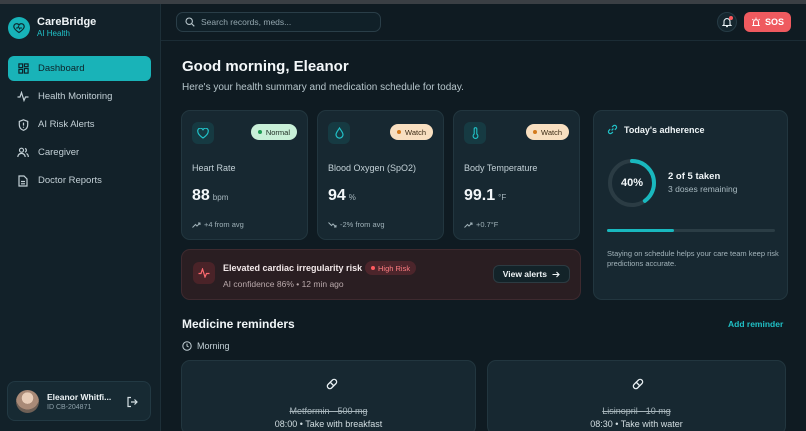 This screenshot has height=431, width=806. I want to click on search-box, so click(278, 22).